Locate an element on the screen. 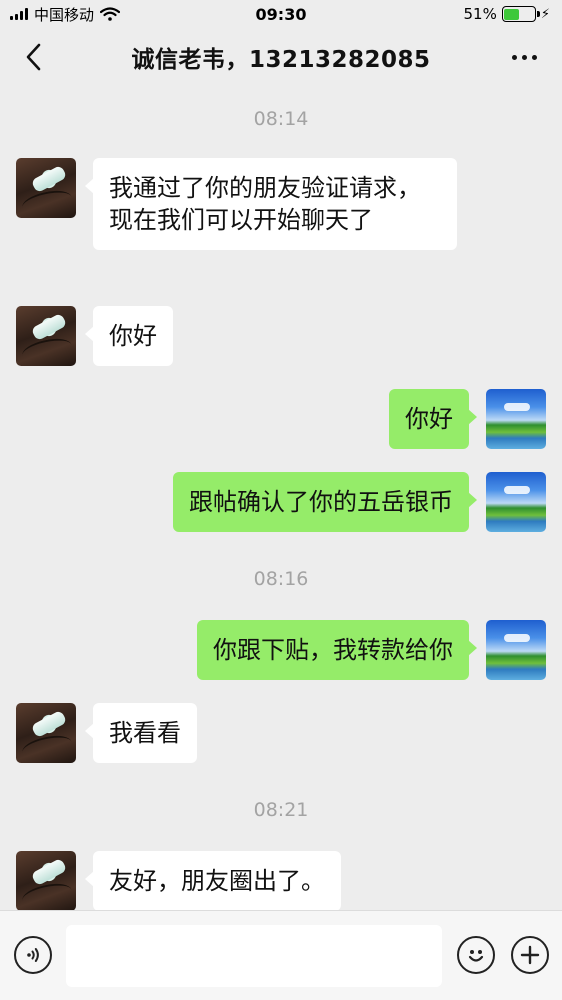 The image size is (562, 1000). message-bubble-outgoing: 你好 is located at coordinates (433, 419).